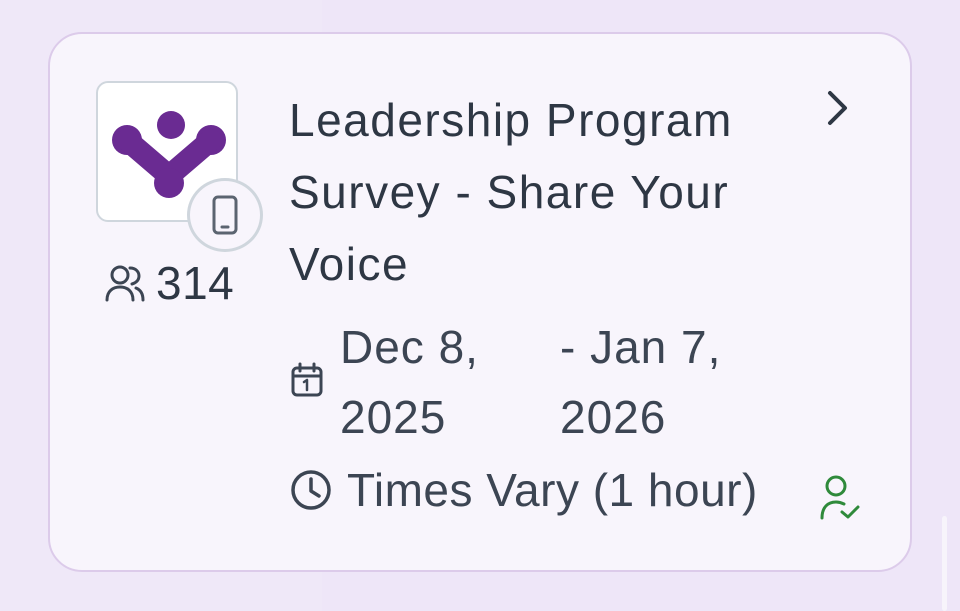 This screenshot has height=611, width=960. What do you see at coordinates (393, 417) in the screenshot?
I see `start-year-line: 2025` at bounding box center [393, 417].